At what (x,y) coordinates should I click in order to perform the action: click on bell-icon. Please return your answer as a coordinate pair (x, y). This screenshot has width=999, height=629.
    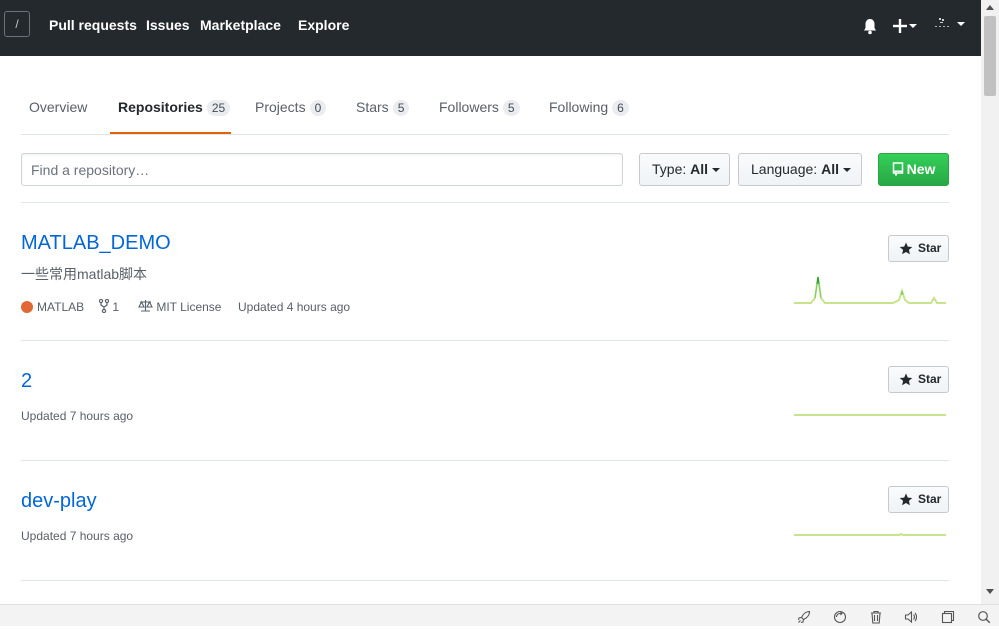
    Looking at the image, I should click on (870, 29).